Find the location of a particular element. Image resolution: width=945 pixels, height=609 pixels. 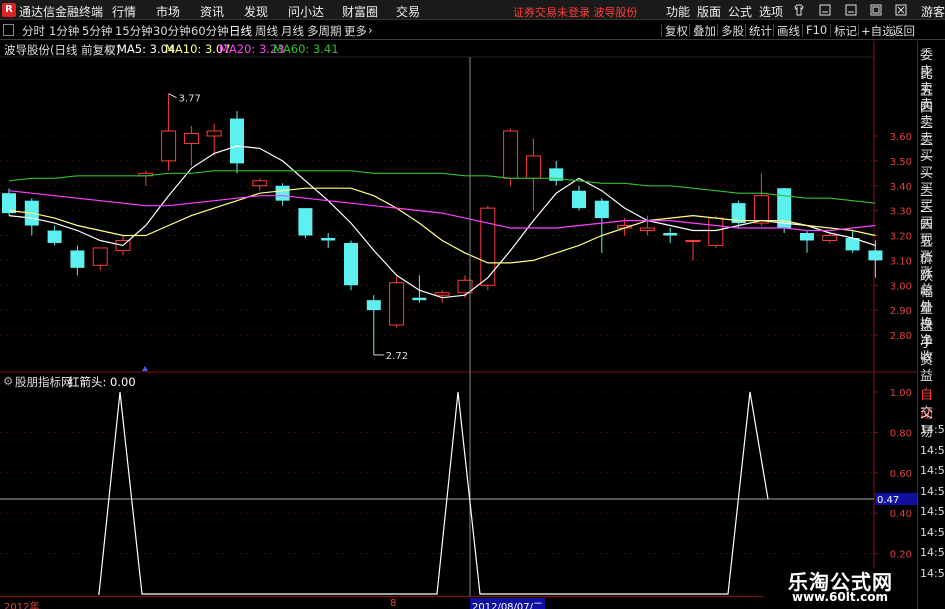

tool-overlay: 叠加 is located at coordinates (704, 31).